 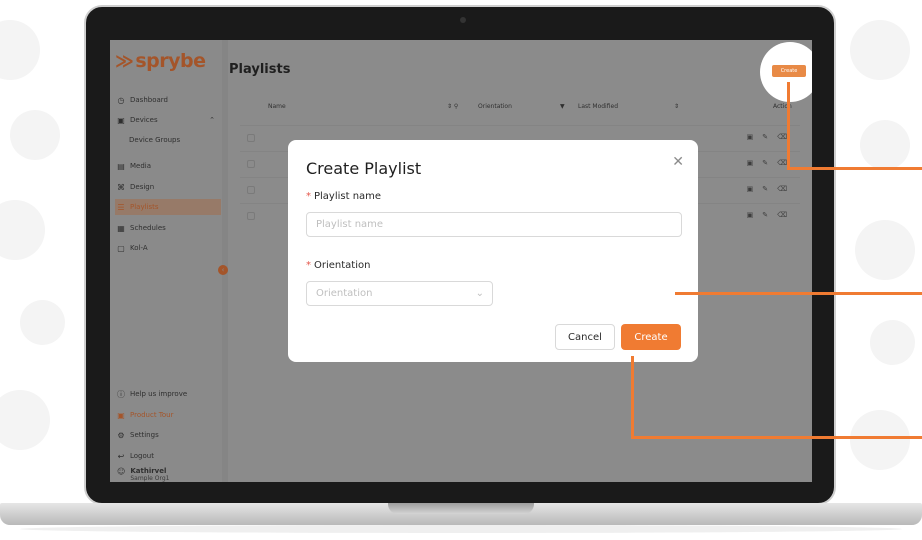 I want to click on column-last-modified: Last Modified, so click(x=598, y=106).